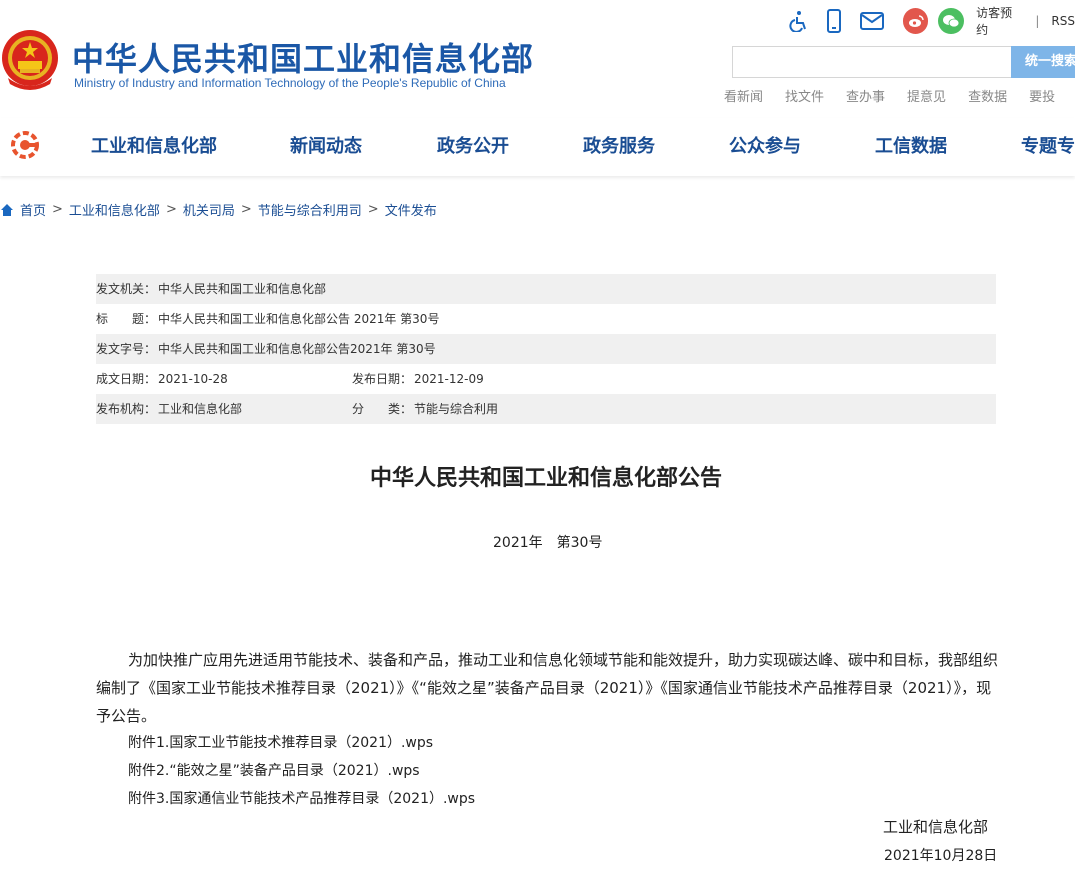  Describe the element at coordinates (299, 319) in the screenshot. I see `title-value: 中华人民共和国工业和信息化部公告 2021年 第30号` at that location.